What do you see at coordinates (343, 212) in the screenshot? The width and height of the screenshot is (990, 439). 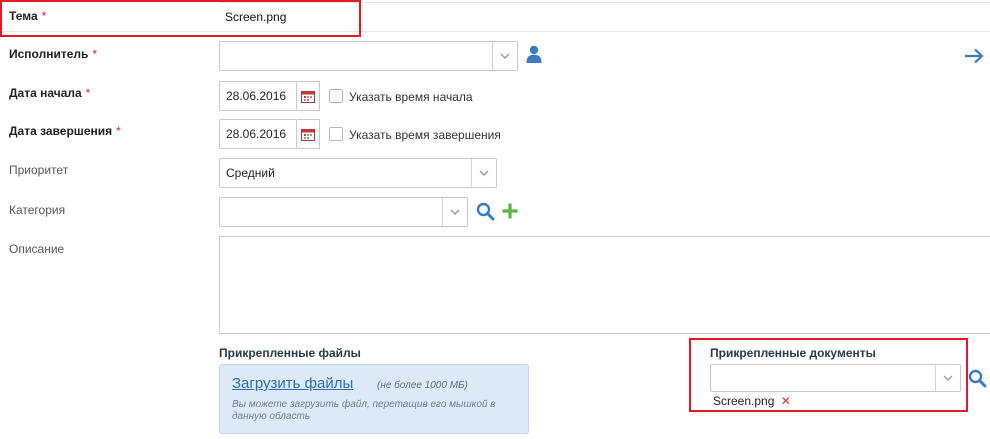 I see `category-select` at bounding box center [343, 212].